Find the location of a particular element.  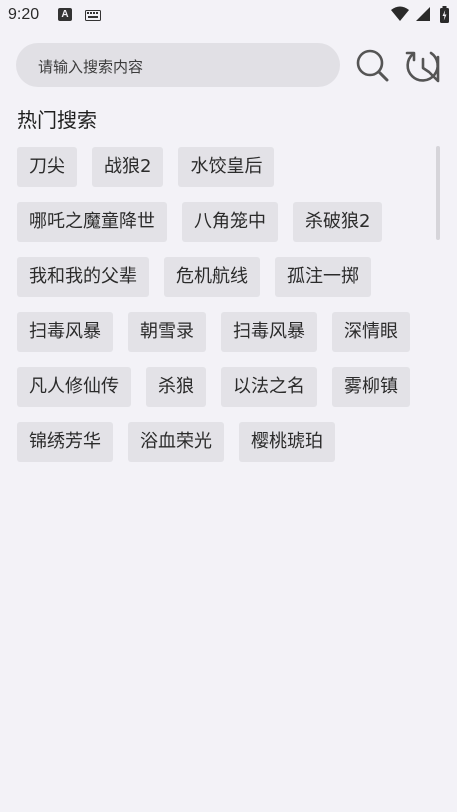

hot-tag: 水饺皇后 is located at coordinates (226, 167).